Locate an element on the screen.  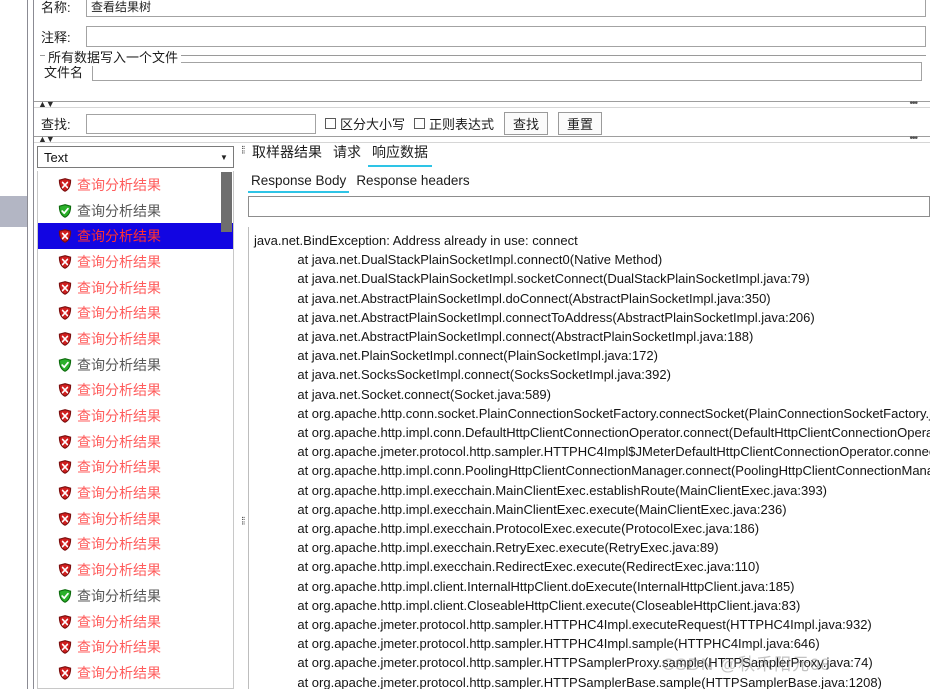
tree-item-7: 查询分析结果 is located at coordinates (135, 365).